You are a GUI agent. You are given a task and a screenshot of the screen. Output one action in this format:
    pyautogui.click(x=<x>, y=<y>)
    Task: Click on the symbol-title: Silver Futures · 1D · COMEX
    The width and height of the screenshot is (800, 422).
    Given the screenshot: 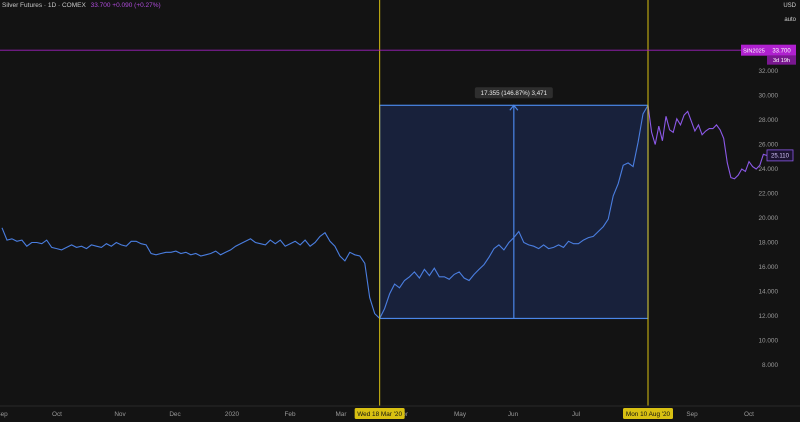 What is the action you would take?
    pyautogui.click(x=44, y=5)
    